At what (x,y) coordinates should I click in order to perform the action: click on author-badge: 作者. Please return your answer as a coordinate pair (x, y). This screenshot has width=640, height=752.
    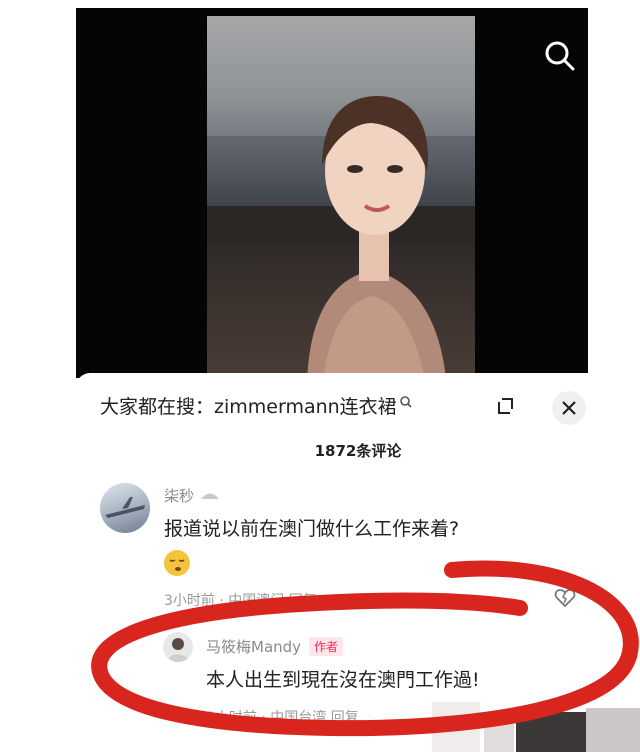
    Looking at the image, I should click on (326, 646).